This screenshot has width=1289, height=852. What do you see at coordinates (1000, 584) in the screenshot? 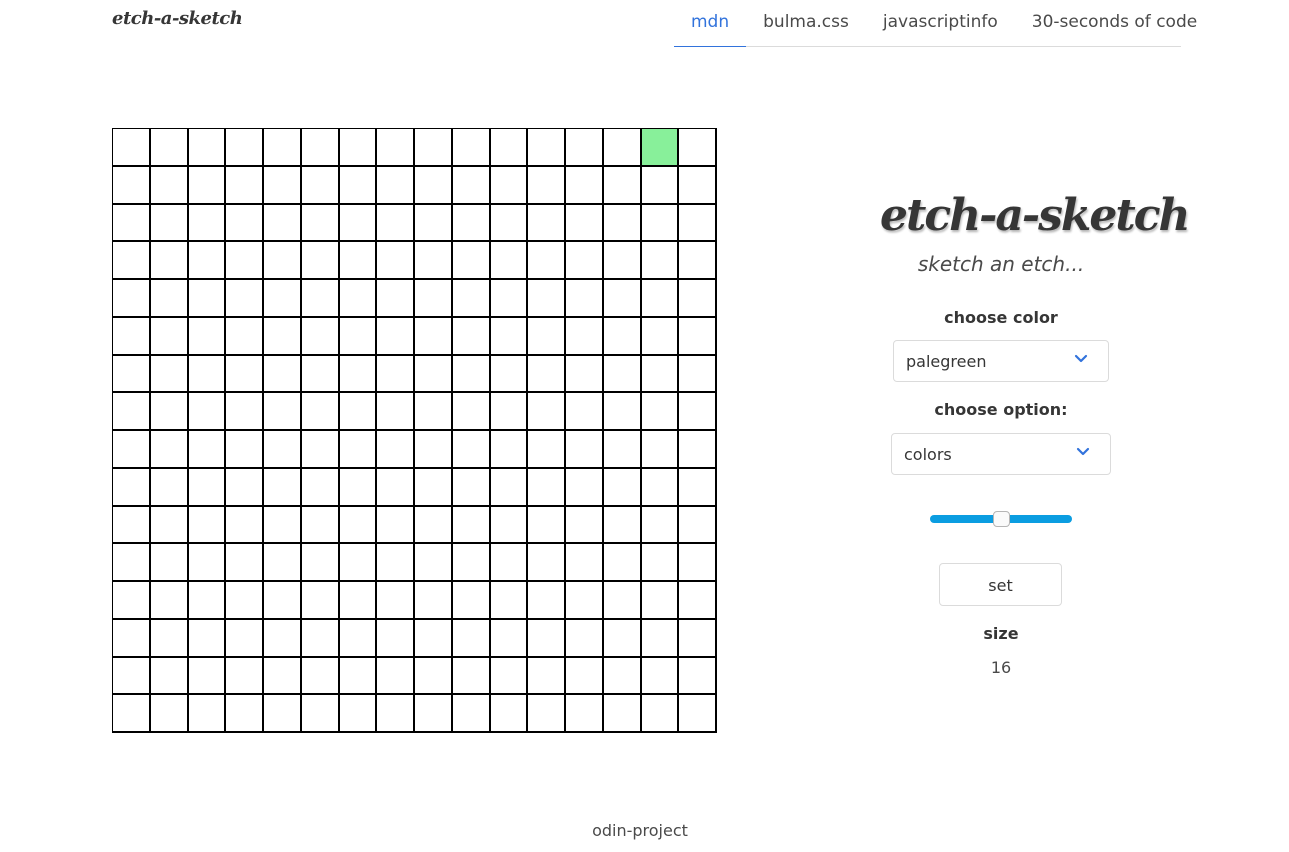
I see `set-button: set` at bounding box center [1000, 584].